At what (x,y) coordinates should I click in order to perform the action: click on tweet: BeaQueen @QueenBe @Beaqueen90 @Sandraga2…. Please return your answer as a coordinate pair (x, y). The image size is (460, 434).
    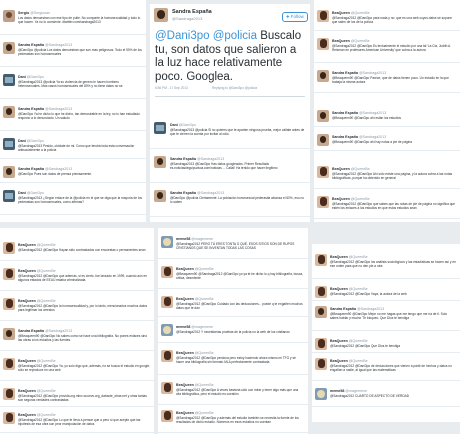
    Looking at the image, I should click on (233, 275).